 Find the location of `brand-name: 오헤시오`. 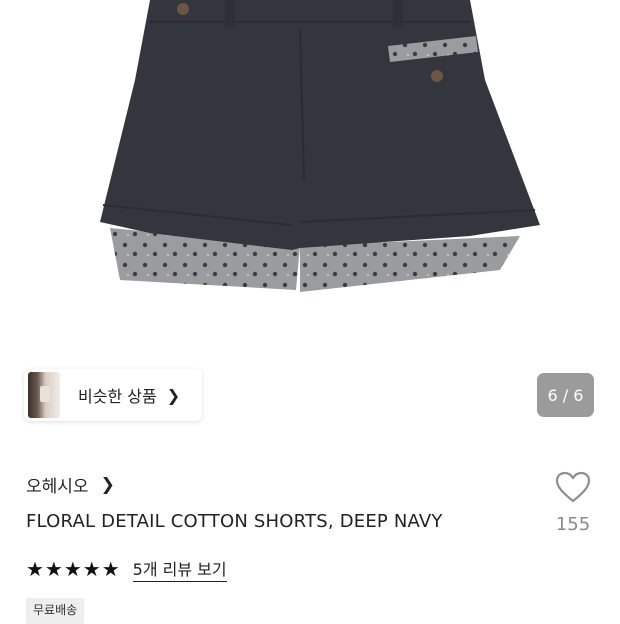

brand-name: 오헤시오 is located at coordinates (57, 487).